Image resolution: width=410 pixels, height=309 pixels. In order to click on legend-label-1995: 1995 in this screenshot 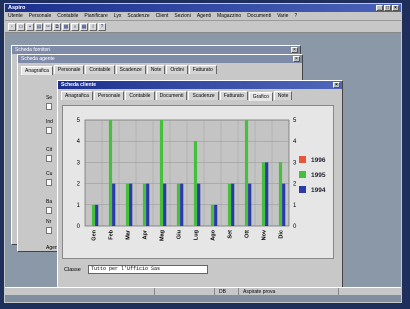, I will do `click(318, 175)`.